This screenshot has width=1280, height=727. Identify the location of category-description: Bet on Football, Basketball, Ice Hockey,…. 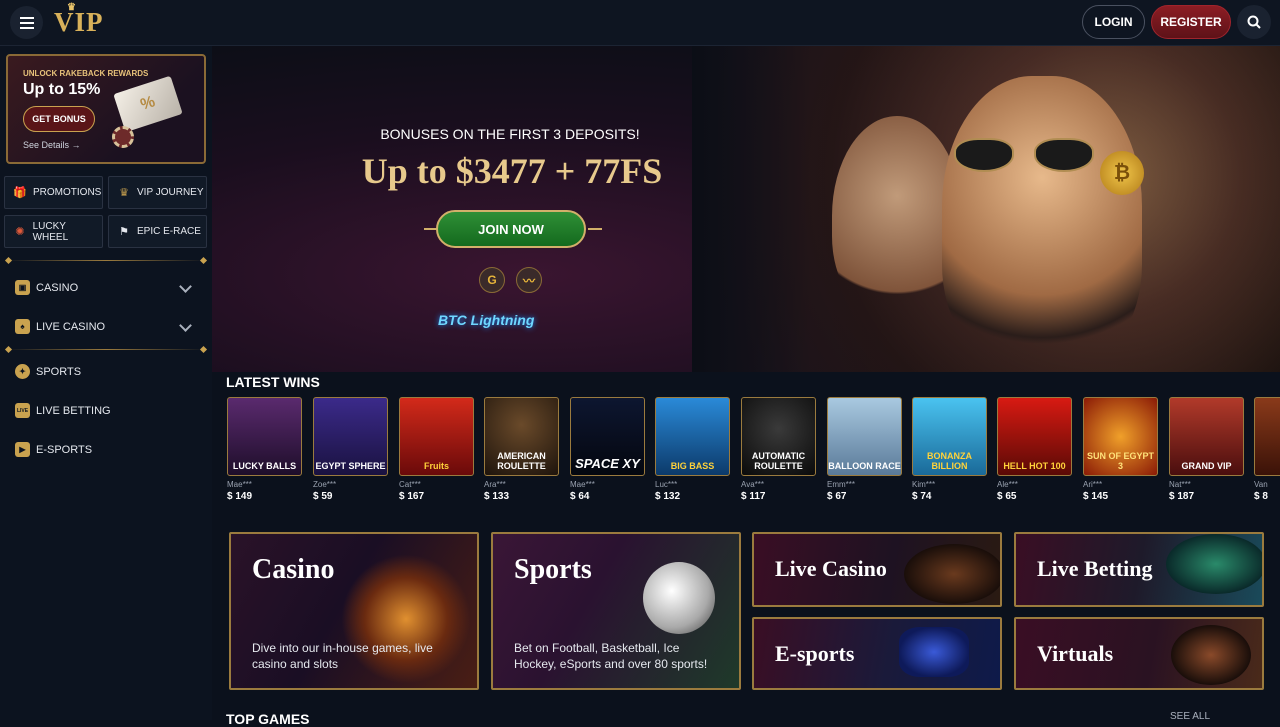
(611, 656).